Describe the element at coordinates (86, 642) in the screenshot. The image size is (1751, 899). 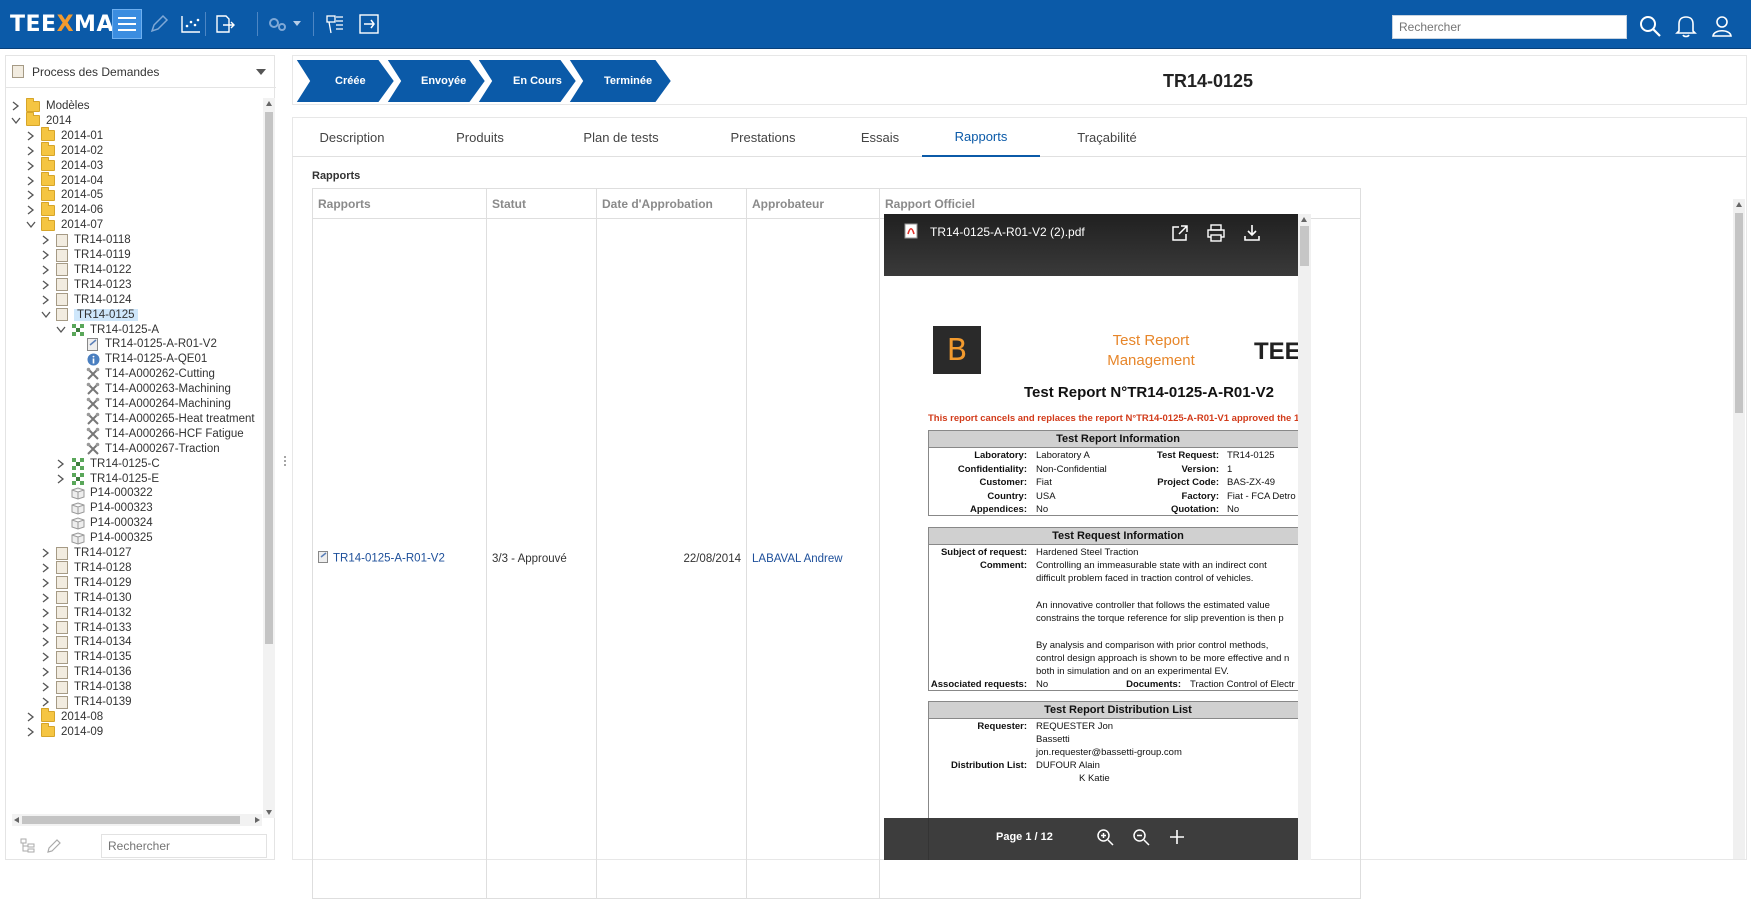
I see `tree-item: TR14-0134` at that location.